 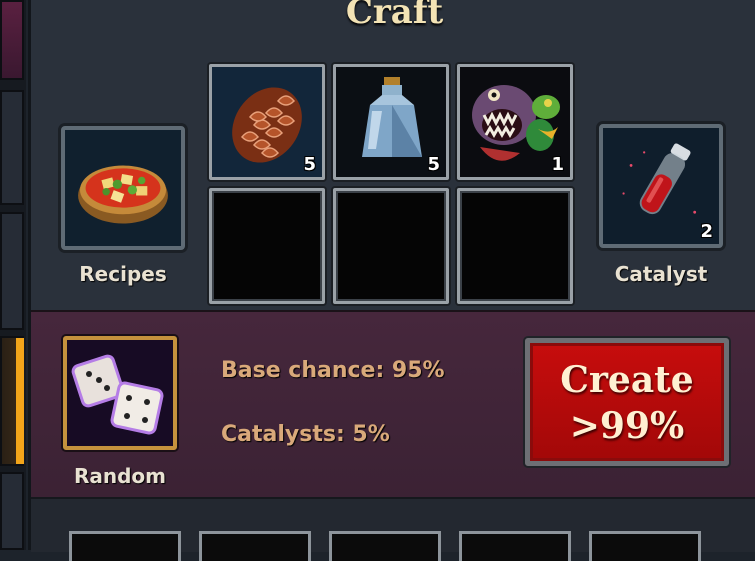 I want to click on create-button: Create >99%, so click(x=627, y=402).